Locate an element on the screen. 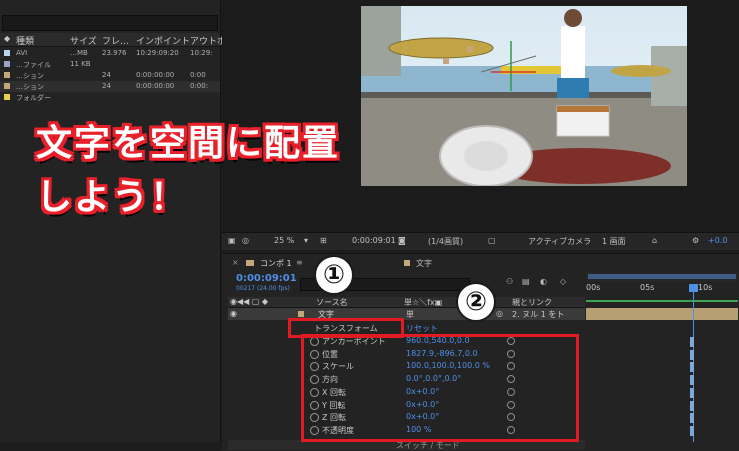 The height and width of the screenshot is (451, 739). graph-editor-icon: ◇ is located at coordinates (563, 281).